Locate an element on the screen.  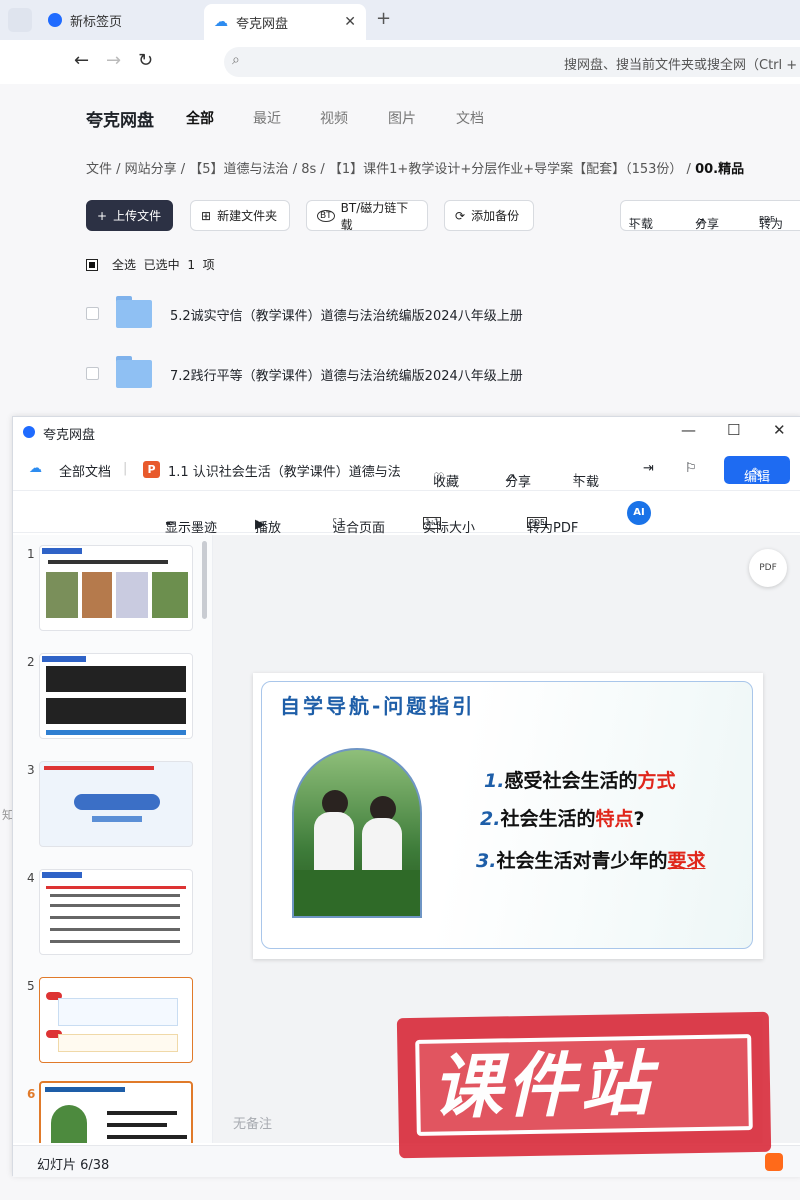
selected-label: 已选中 is located at coordinates (161, 265).